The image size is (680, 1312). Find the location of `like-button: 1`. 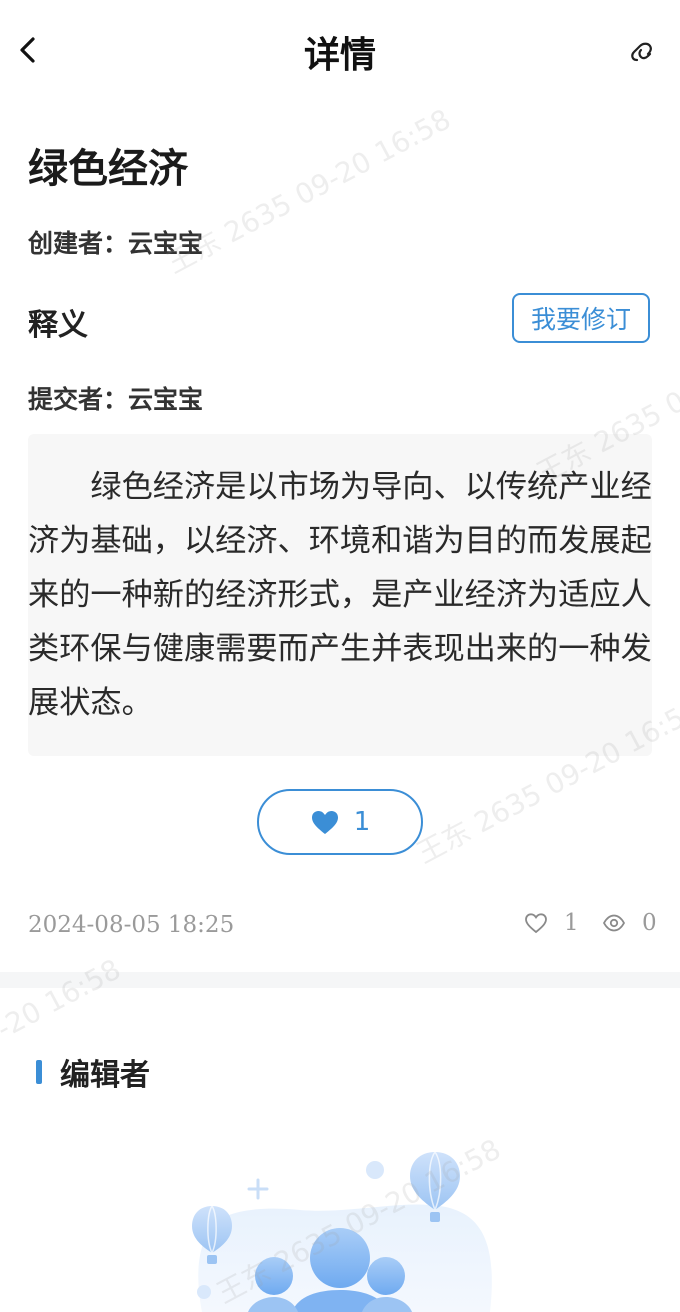

like-button: 1 is located at coordinates (340, 822).